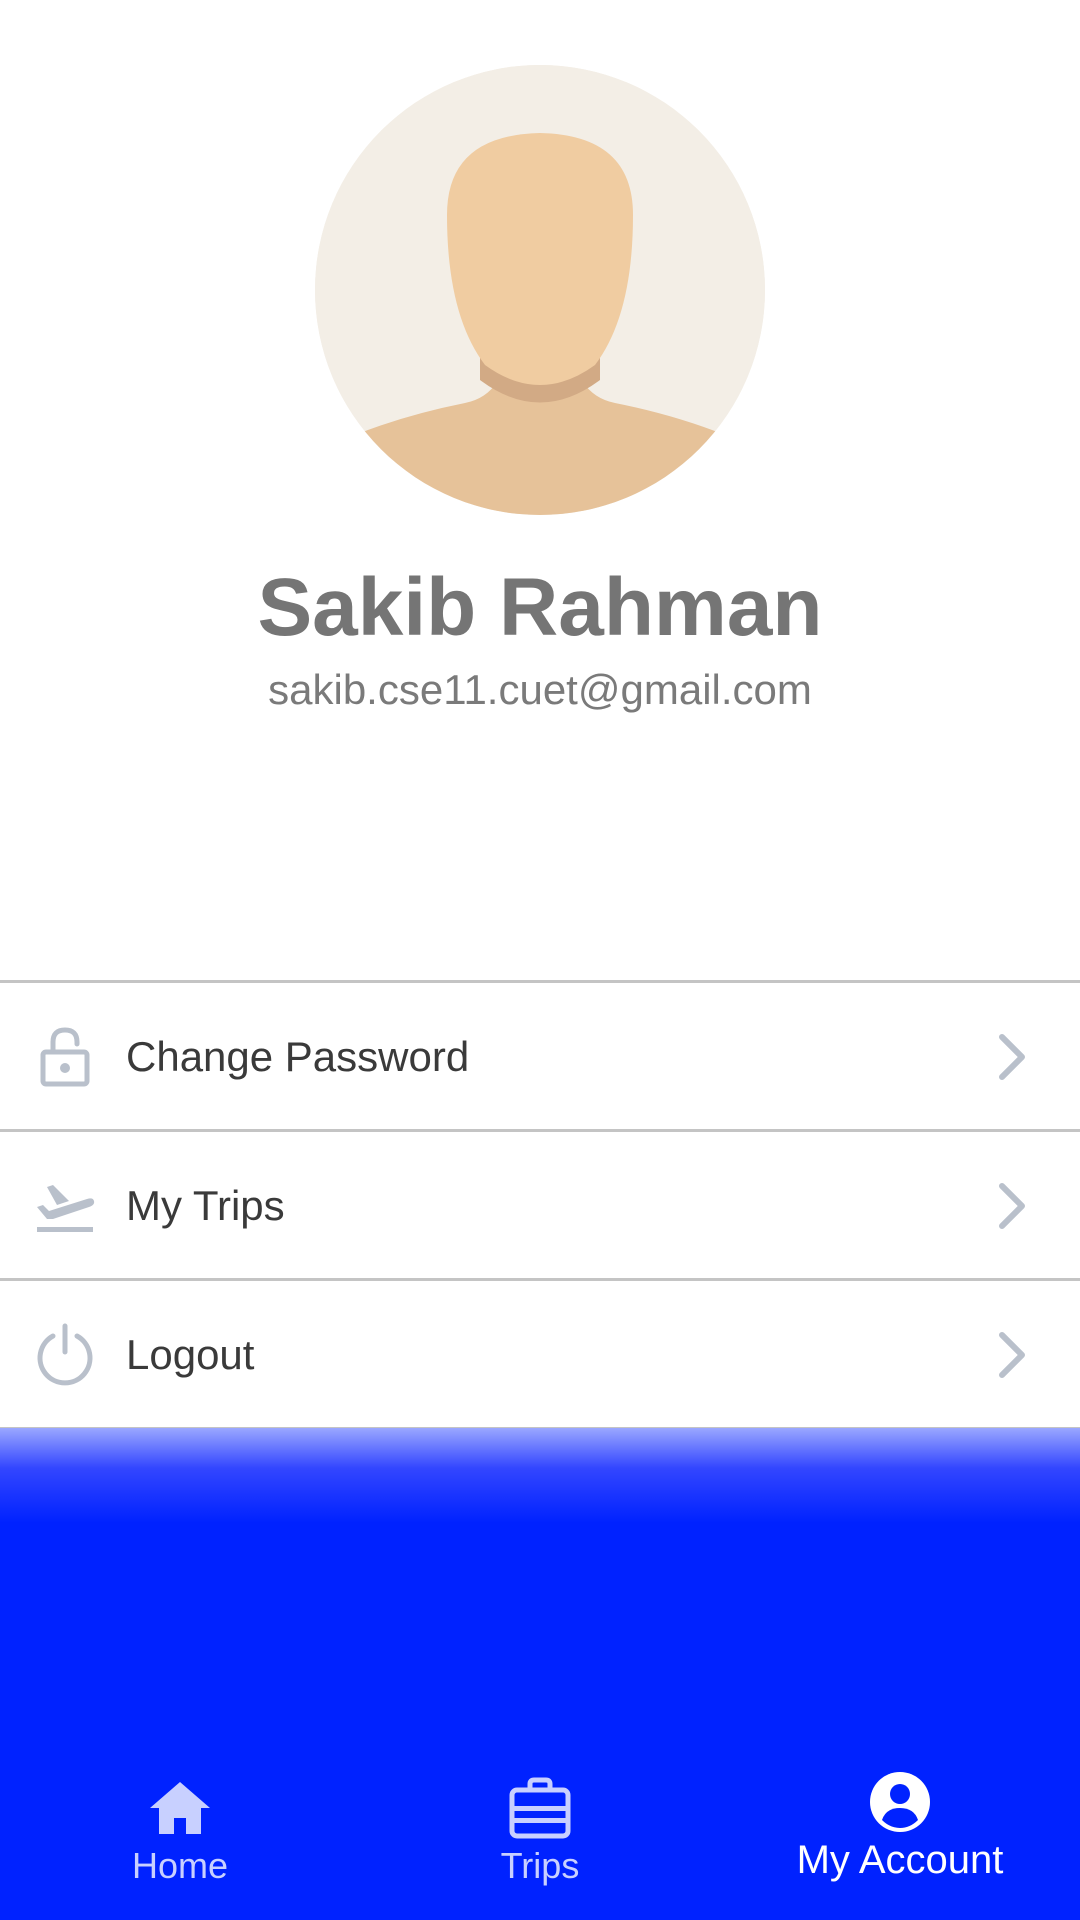 The image size is (1080, 1920). Describe the element at coordinates (540, 1355) in the screenshot. I see `menu-item-logout: Logout` at that location.